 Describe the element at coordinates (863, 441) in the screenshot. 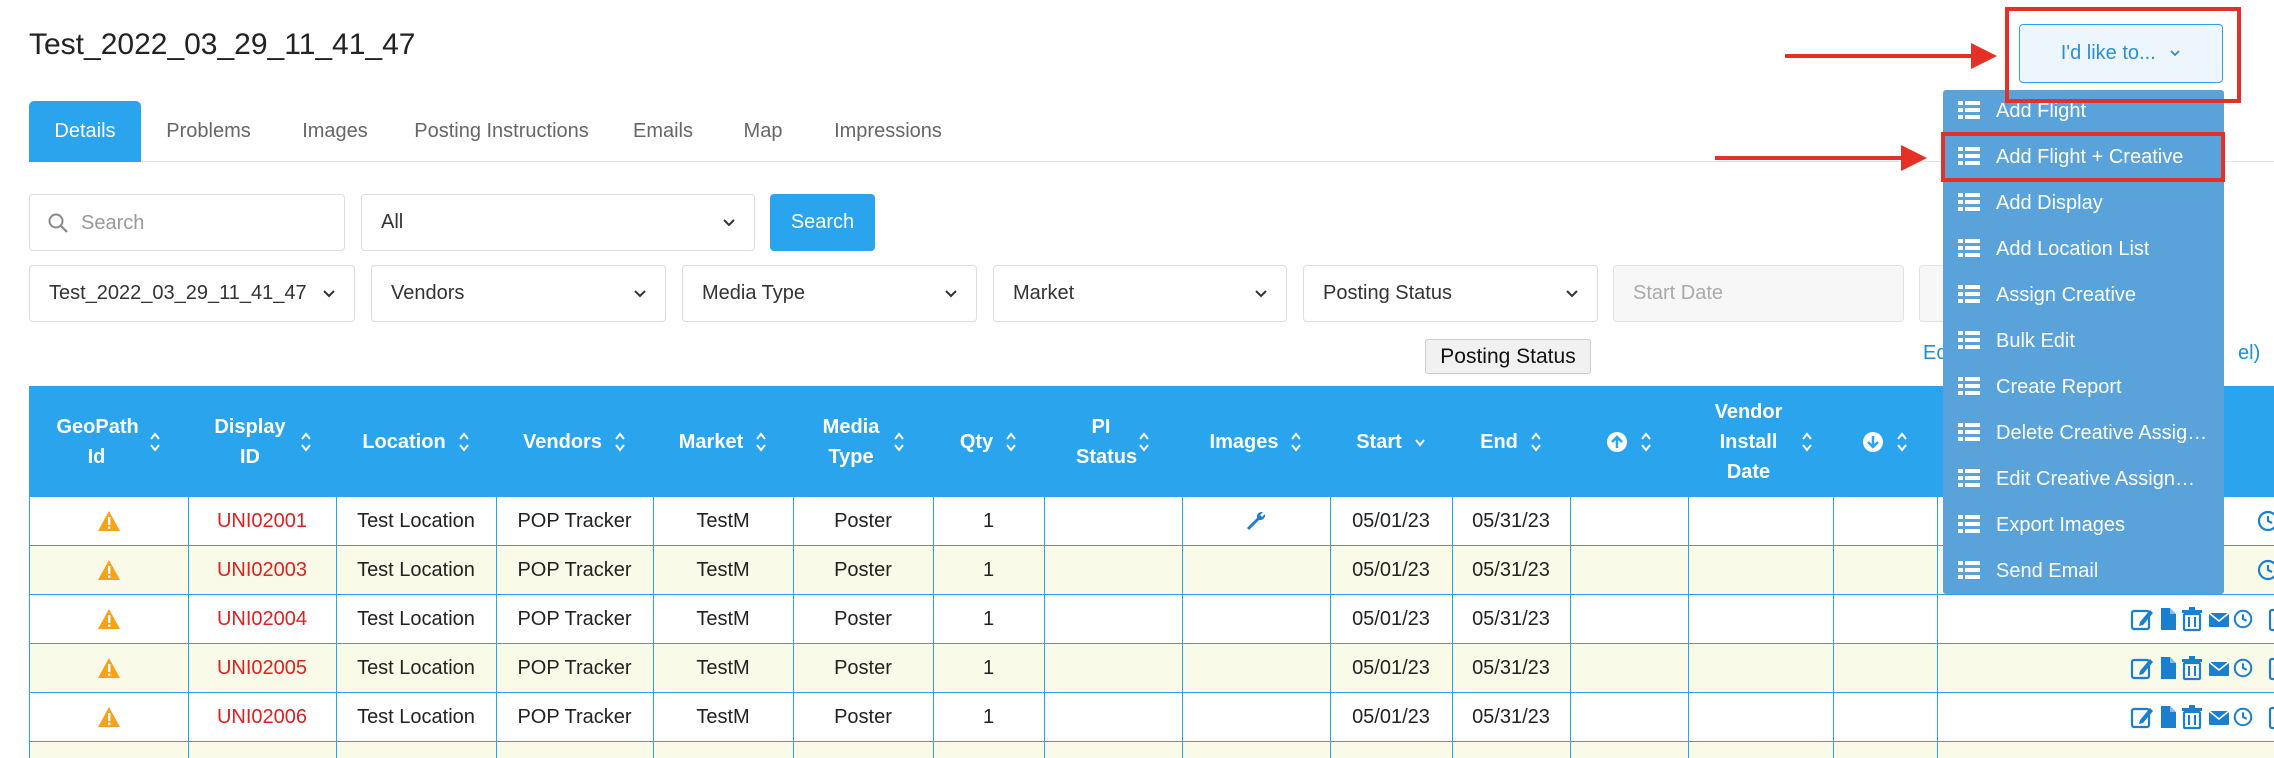

I see `col-header-media-type: Media Type` at that location.